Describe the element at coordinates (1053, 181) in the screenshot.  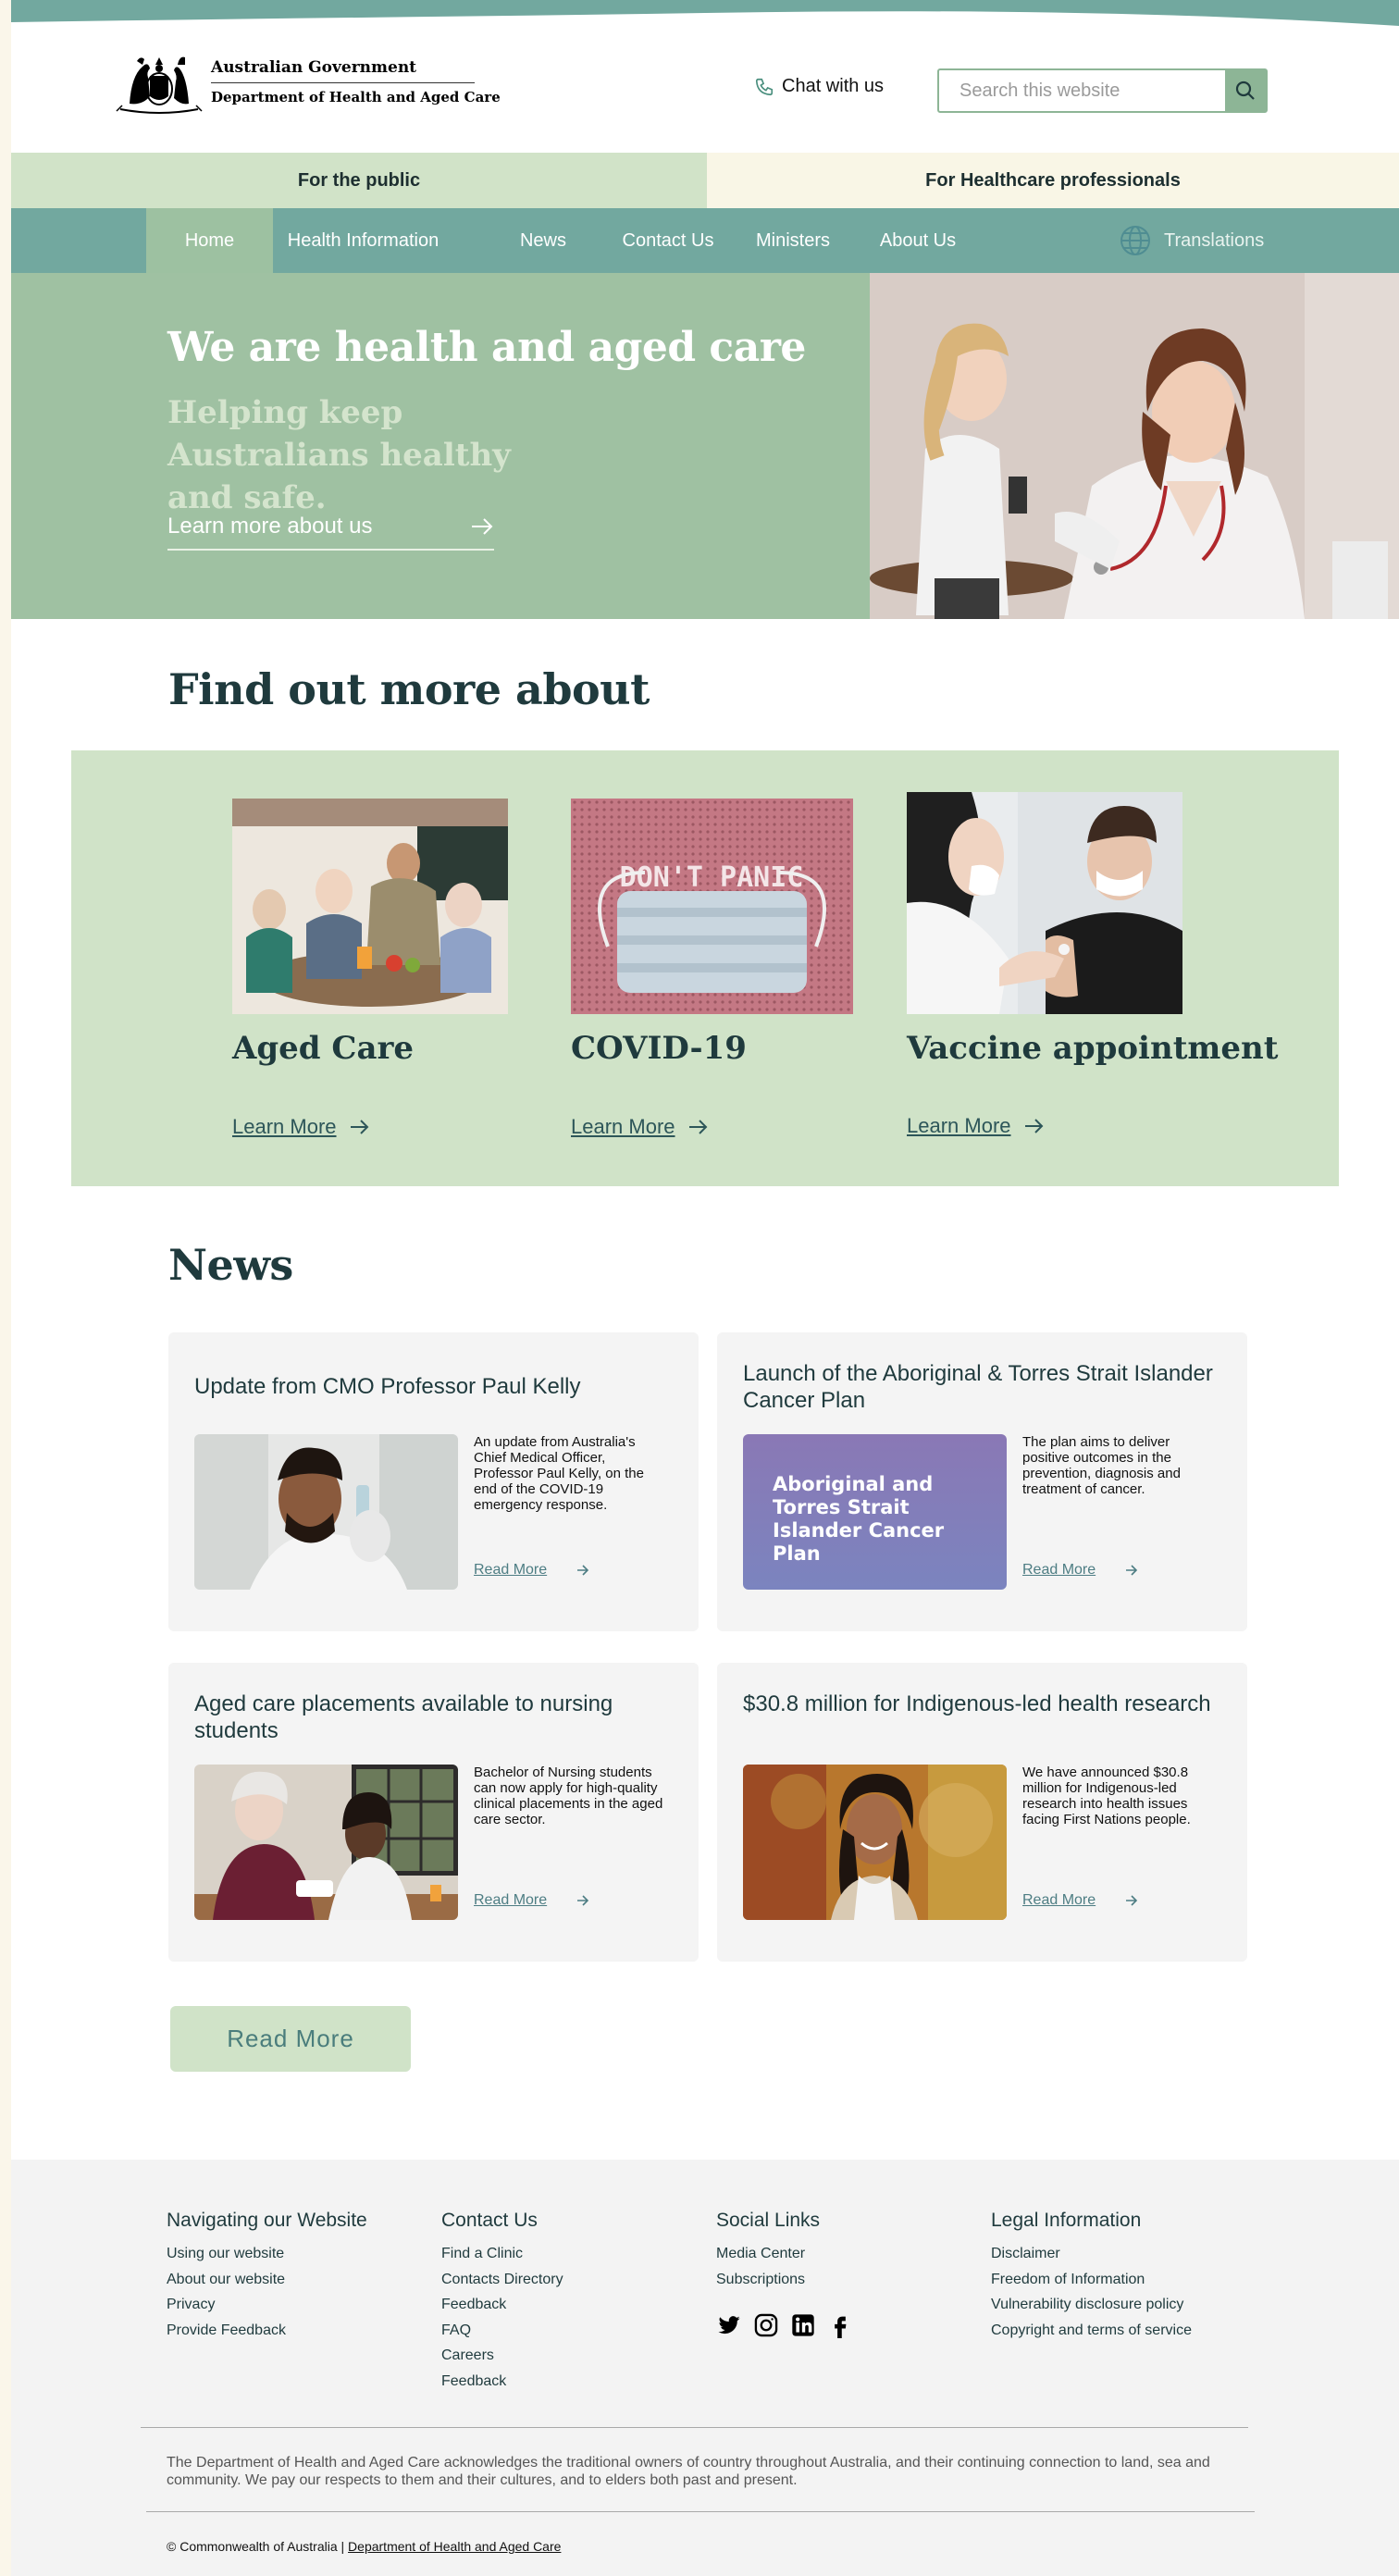
I see `tab-for-healthcare-professionals: For Healthcare professionals` at that location.